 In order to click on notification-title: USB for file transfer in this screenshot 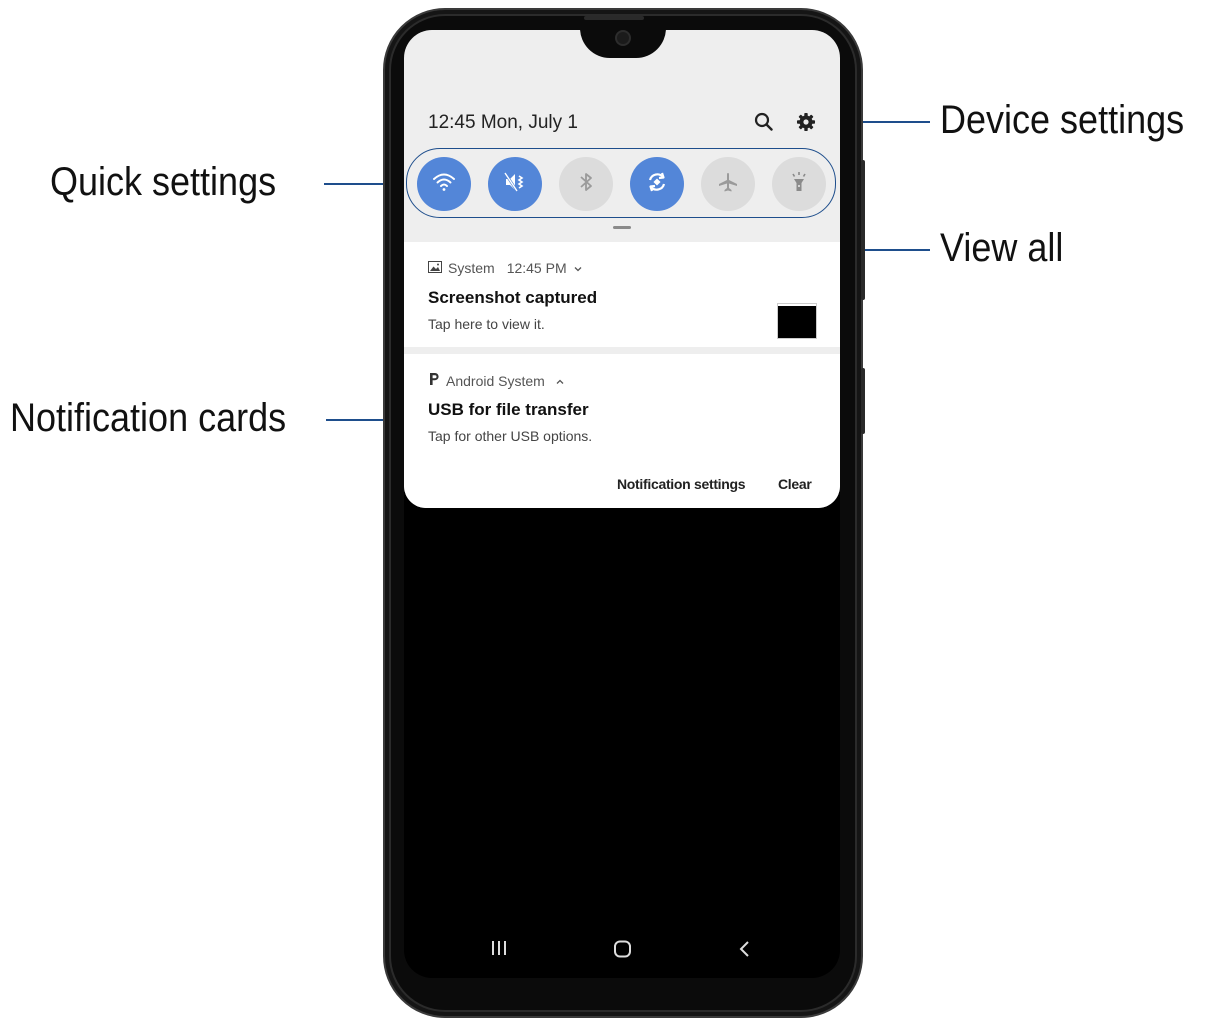, I will do `click(508, 409)`.